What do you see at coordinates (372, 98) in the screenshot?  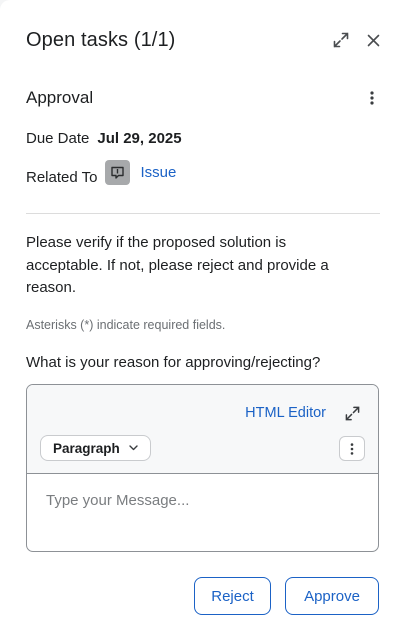 I see `task-more-icon` at bounding box center [372, 98].